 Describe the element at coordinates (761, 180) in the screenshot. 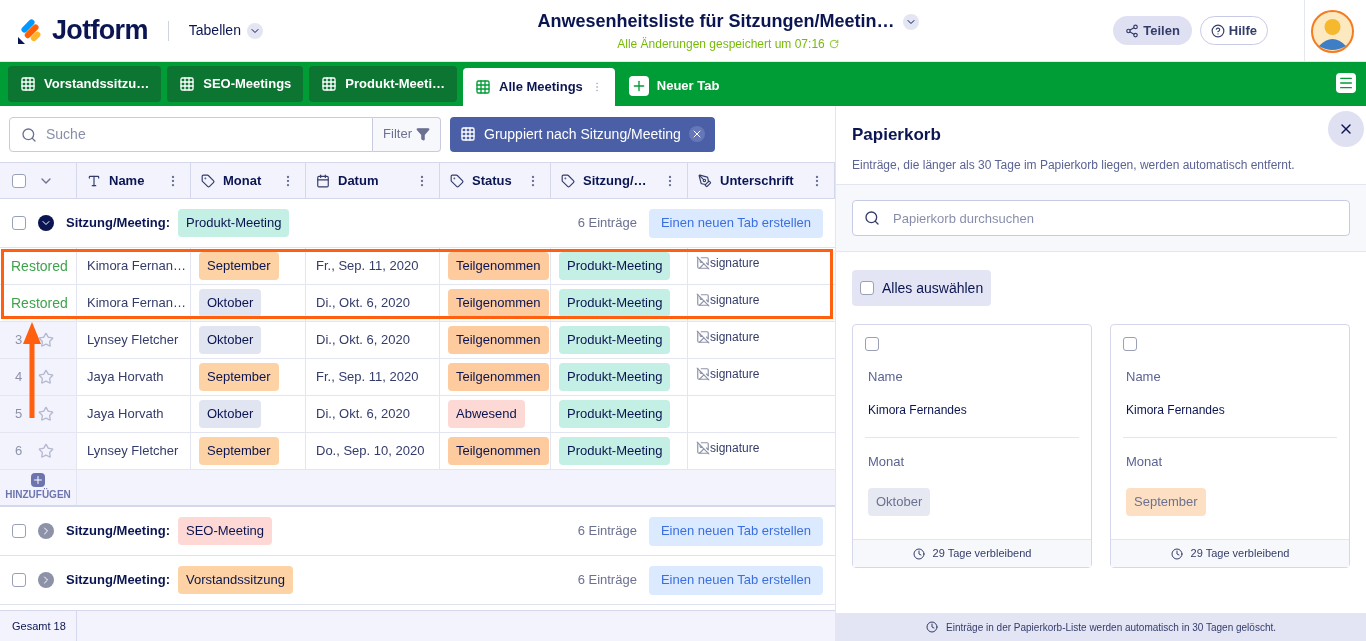

I see `column-header: Unterschrift` at that location.